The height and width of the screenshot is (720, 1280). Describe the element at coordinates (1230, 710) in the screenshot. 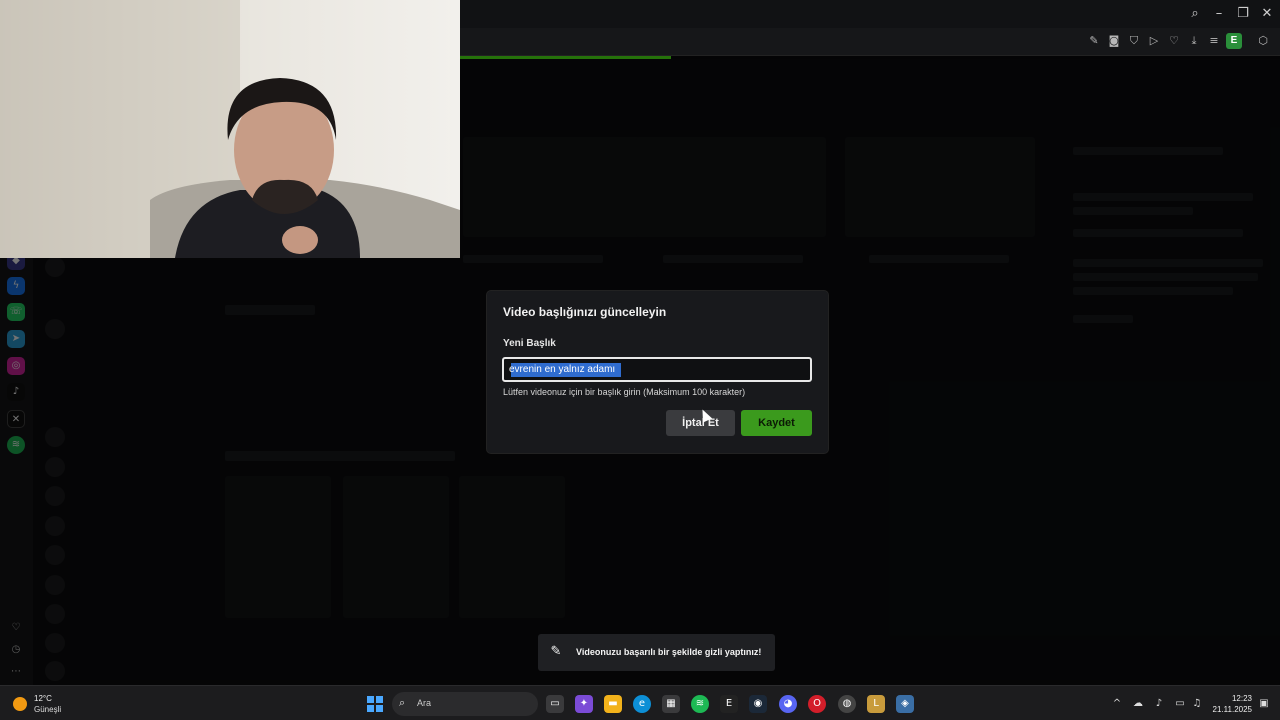

I see `clock-date: 21.11.2025` at that location.